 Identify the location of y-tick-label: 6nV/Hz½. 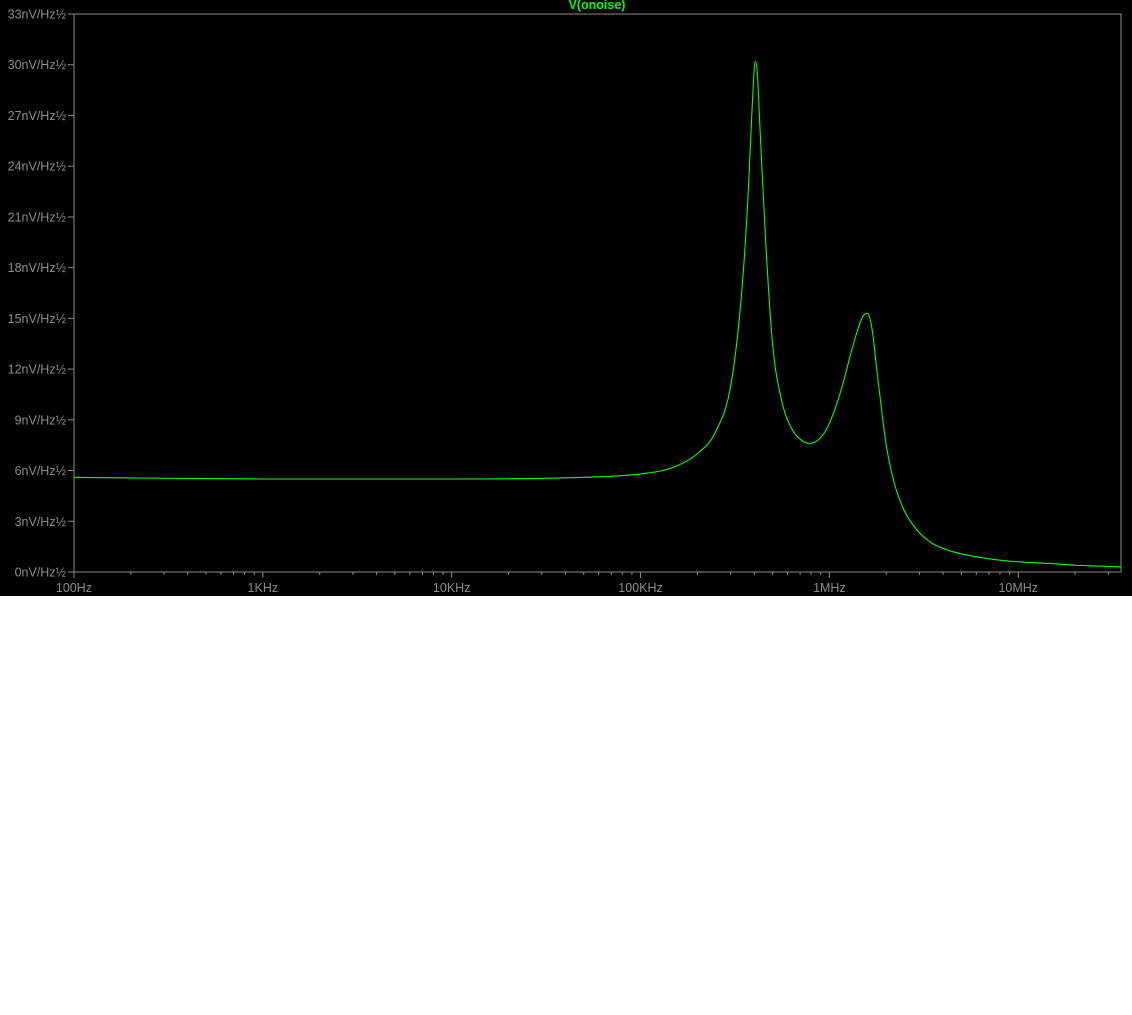
(41, 471).